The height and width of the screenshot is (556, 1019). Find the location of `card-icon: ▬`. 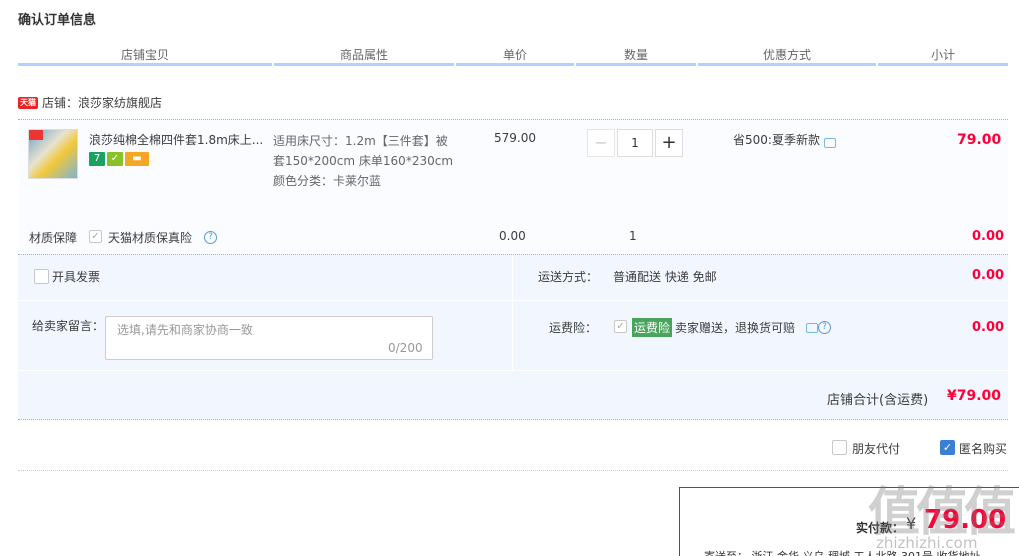

card-icon: ▬ is located at coordinates (137, 158).